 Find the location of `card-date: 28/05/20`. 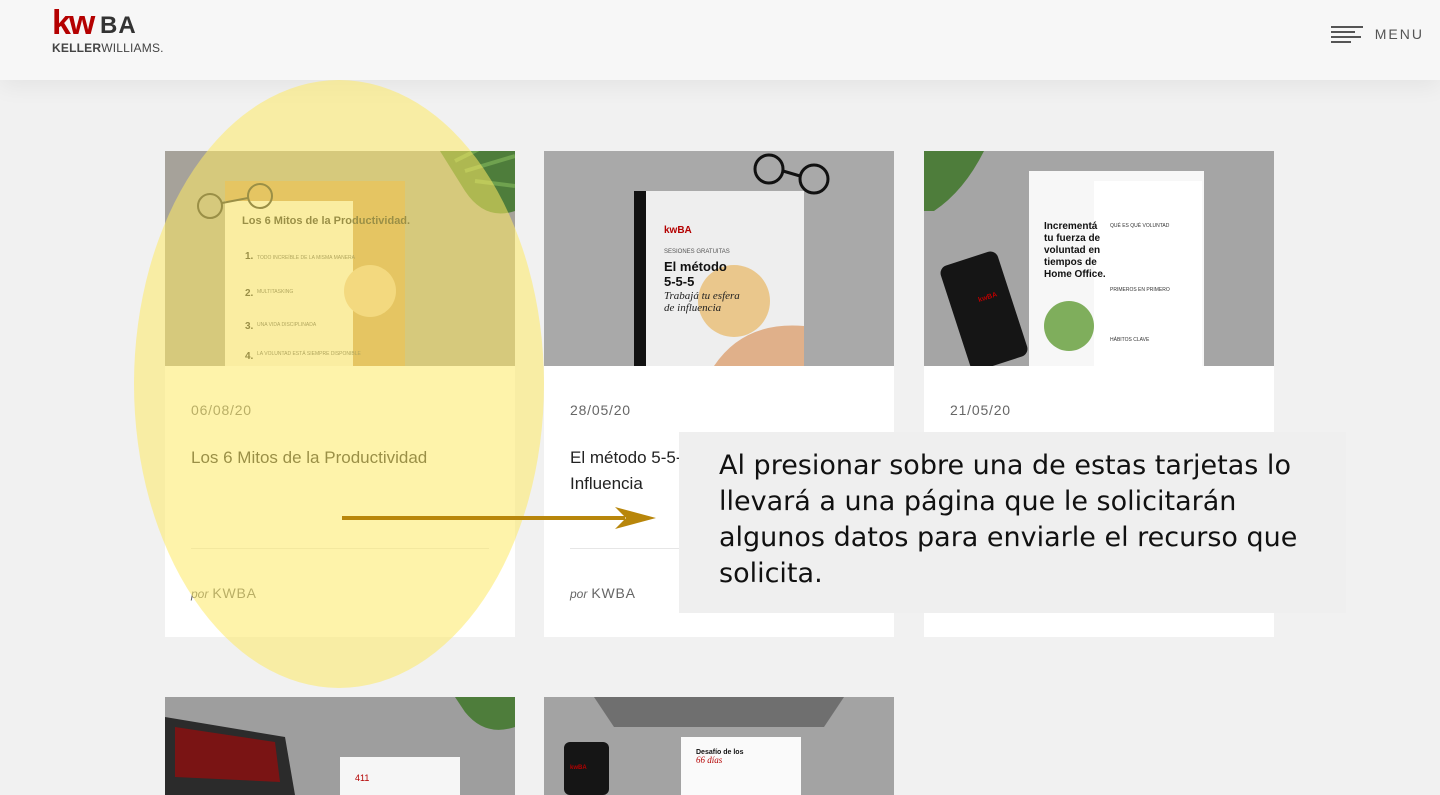

card-date: 28/05/20 is located at coordinates (600, 410).